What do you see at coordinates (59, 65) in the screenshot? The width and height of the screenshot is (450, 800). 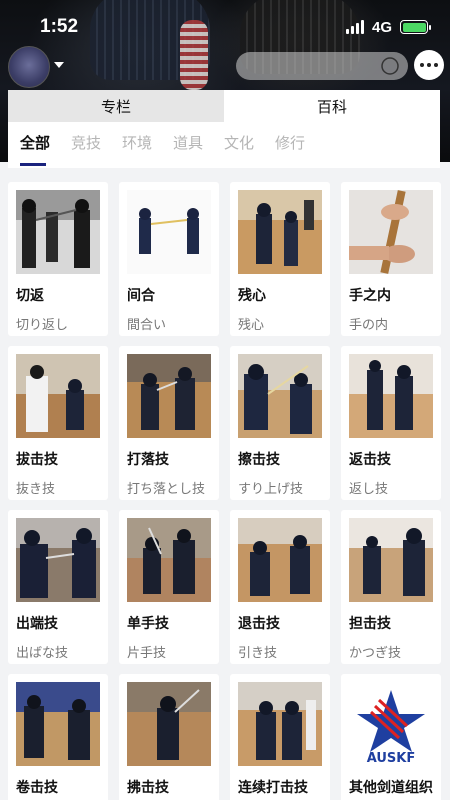 I see `chevron-down-icon` at bounding box center [59, 65].